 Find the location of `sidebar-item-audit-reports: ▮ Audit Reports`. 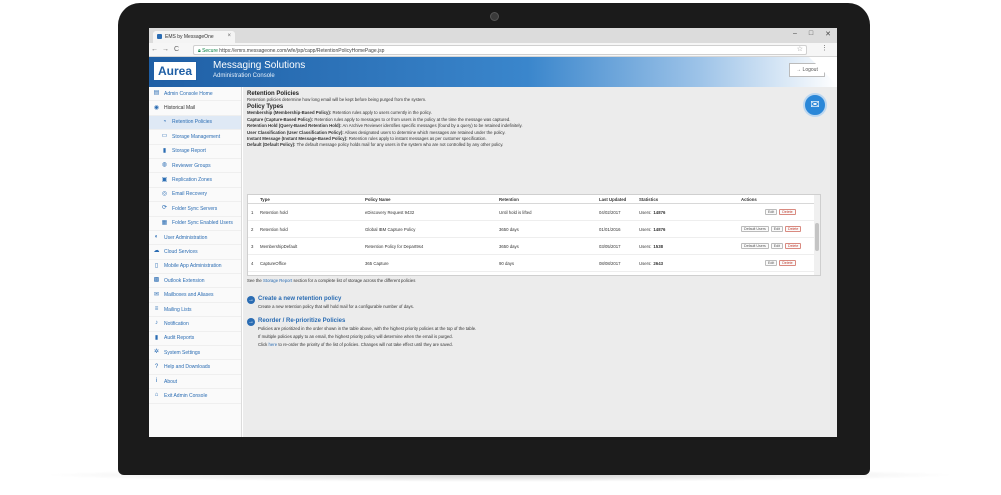

sidebar-item-audit-reports: ▮ Audit Reports is located at coordinates (195, 339).